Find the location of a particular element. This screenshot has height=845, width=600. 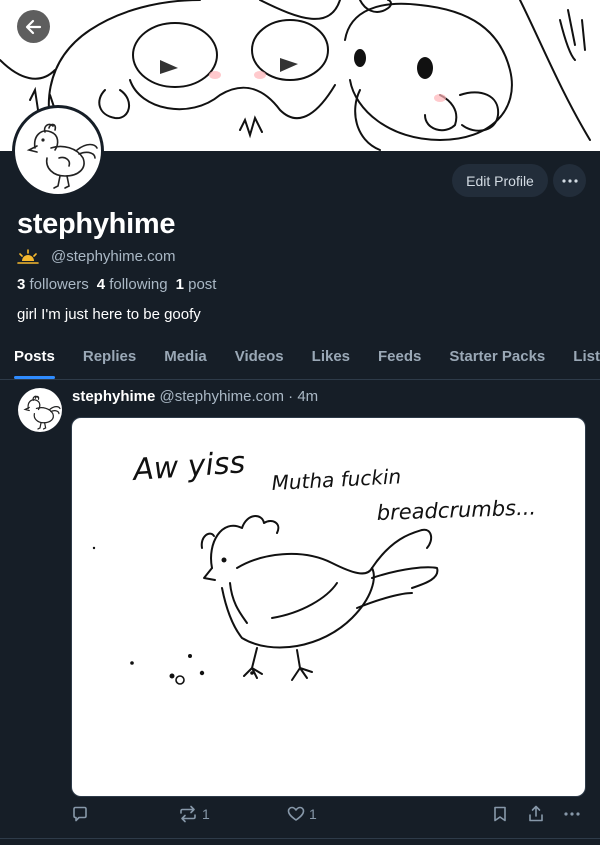

share-button is located at coordinates (536, 814).